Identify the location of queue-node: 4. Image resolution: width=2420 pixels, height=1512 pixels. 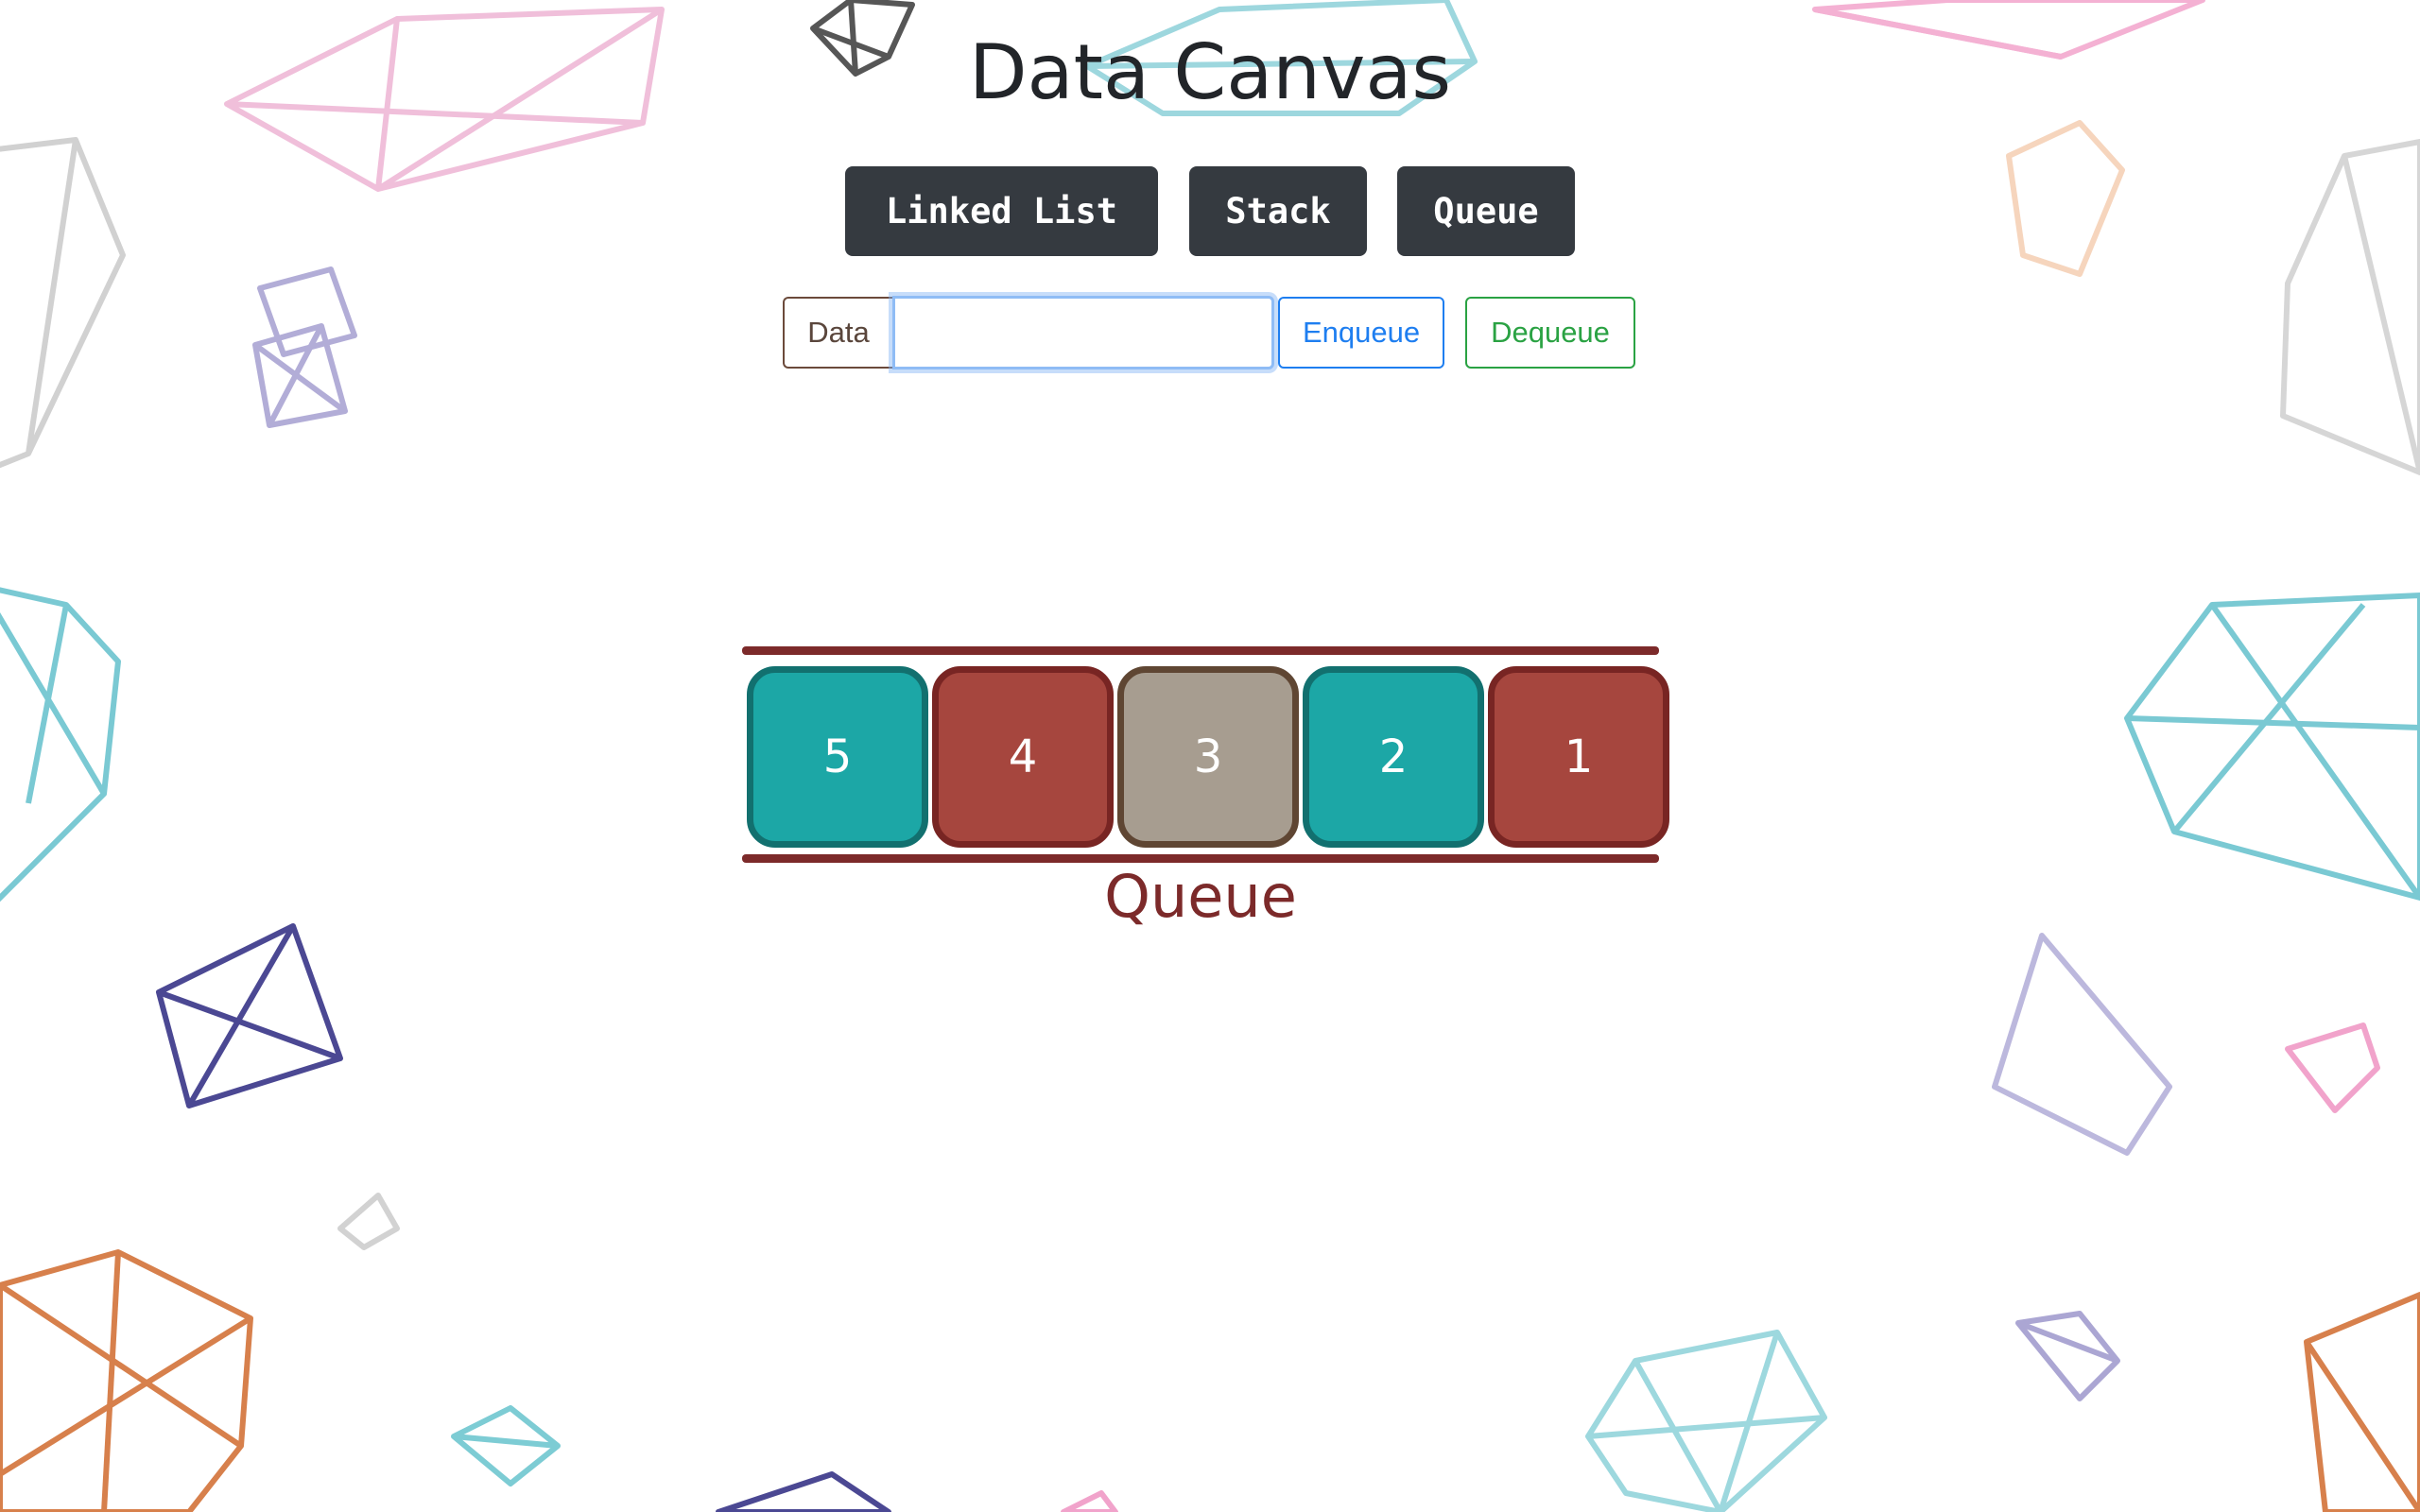
(1023, 757).